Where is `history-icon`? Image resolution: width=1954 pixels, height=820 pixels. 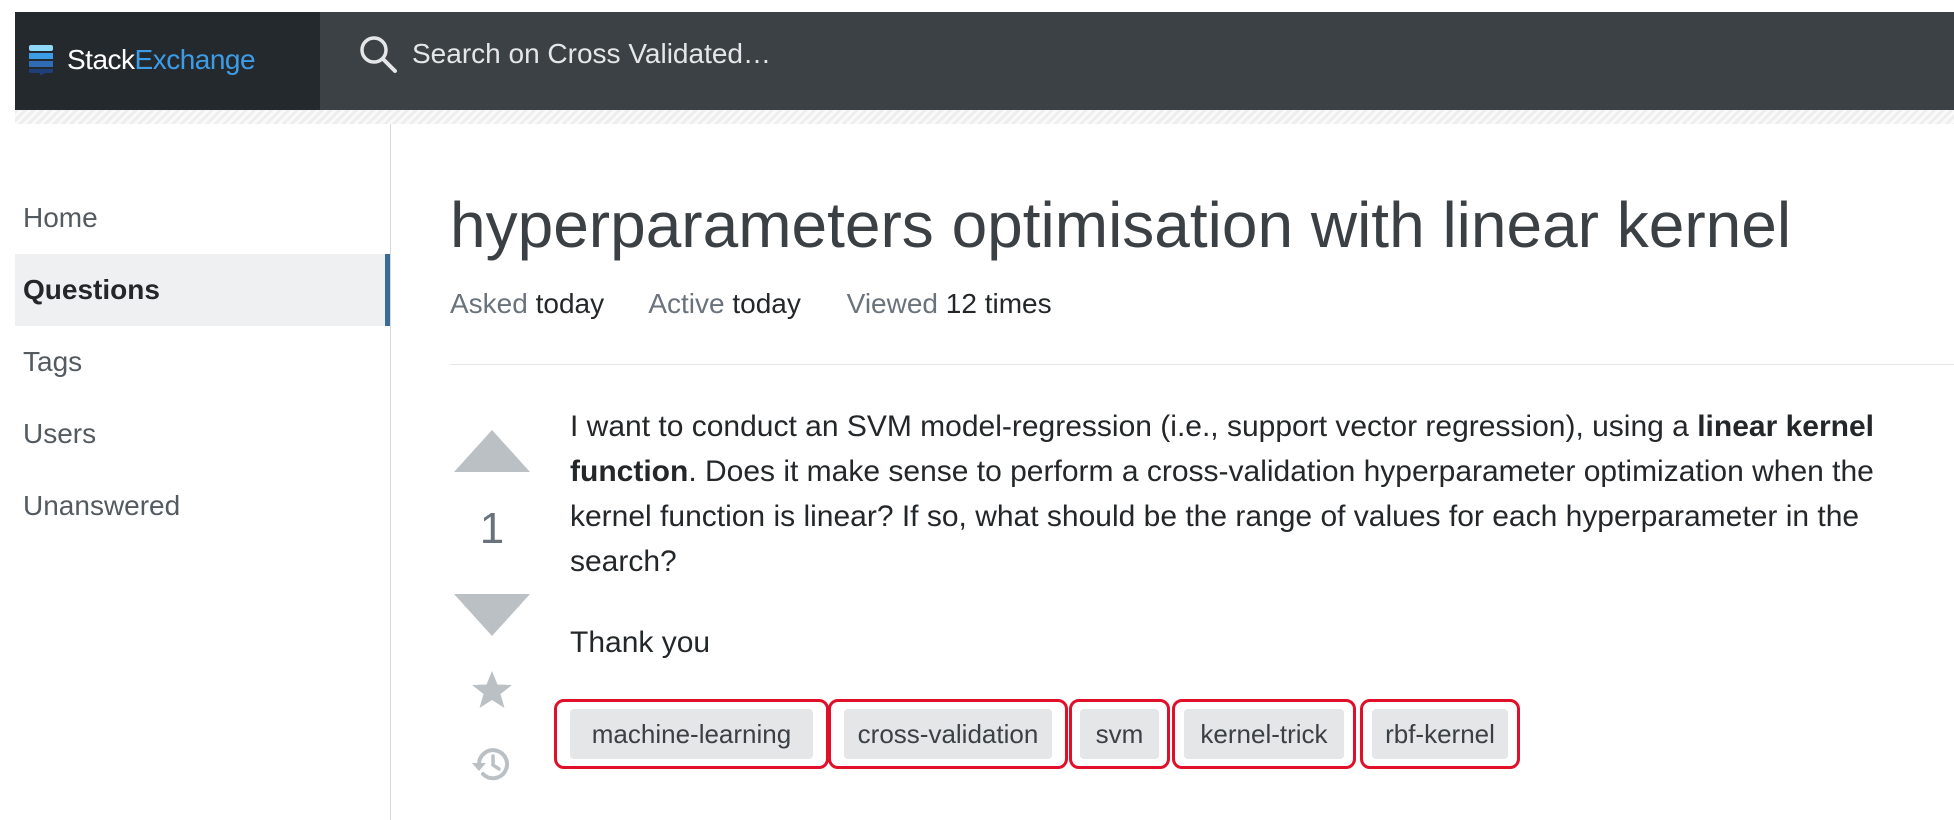 history-icon is located at coordinates (492, 764).